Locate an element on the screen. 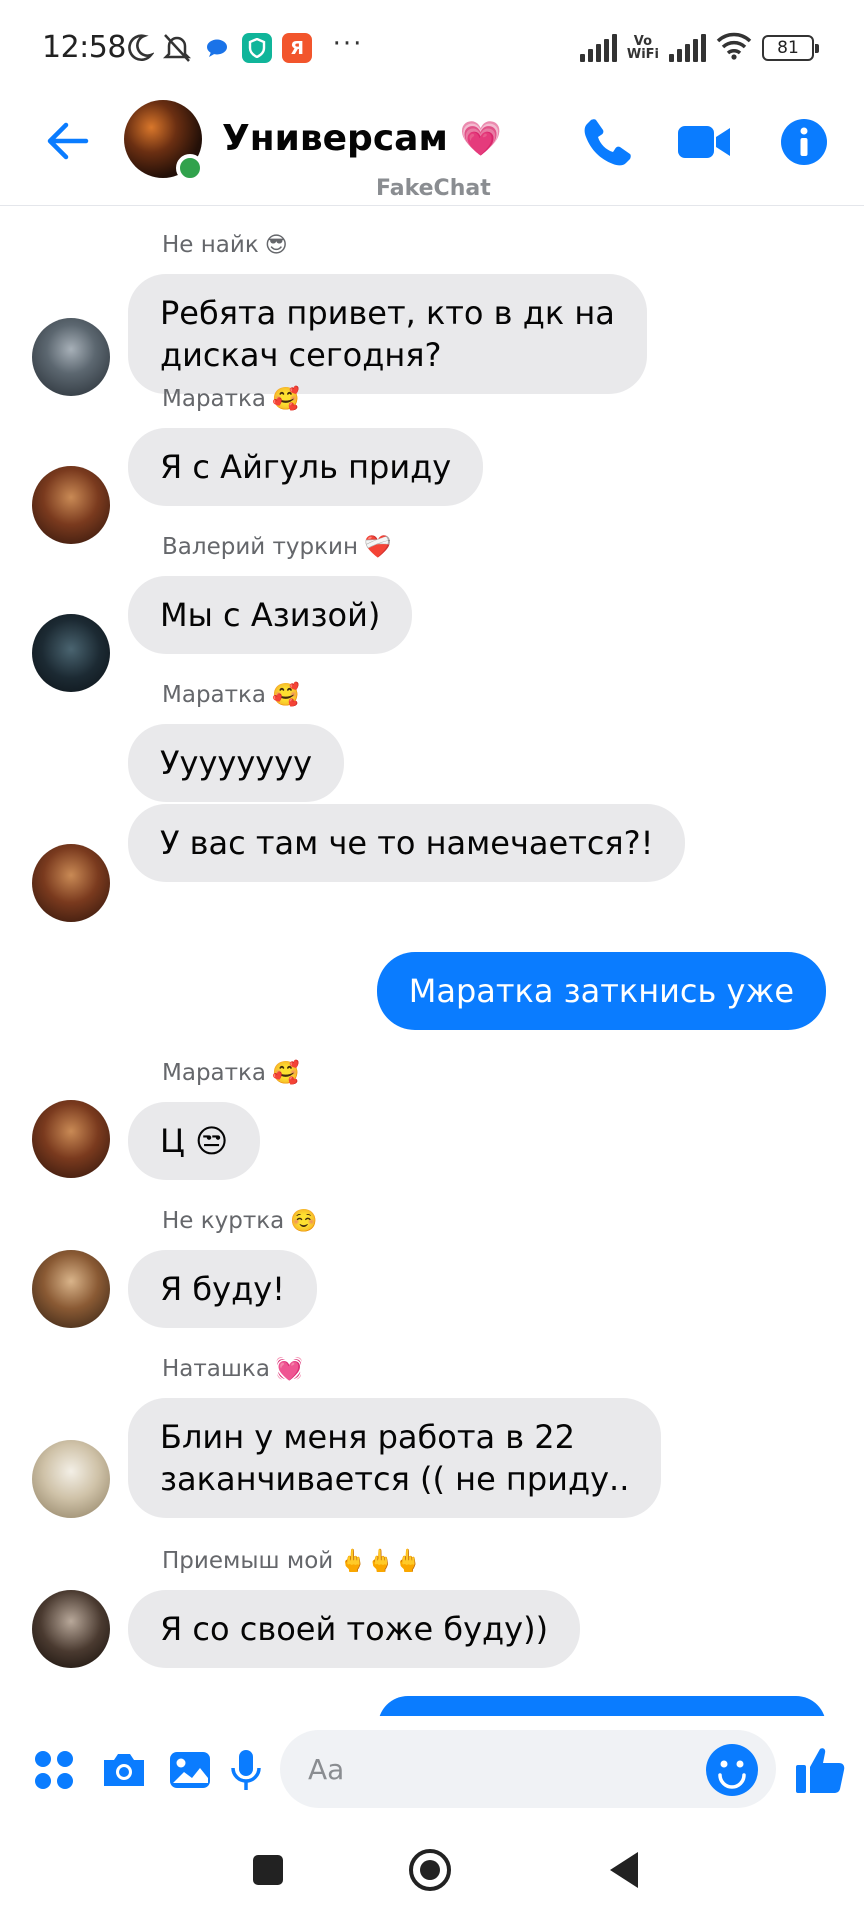 The image size is (864, 1920). message-text-line: Блин у меня работа в 22 is located at coordinates (367, 1437).